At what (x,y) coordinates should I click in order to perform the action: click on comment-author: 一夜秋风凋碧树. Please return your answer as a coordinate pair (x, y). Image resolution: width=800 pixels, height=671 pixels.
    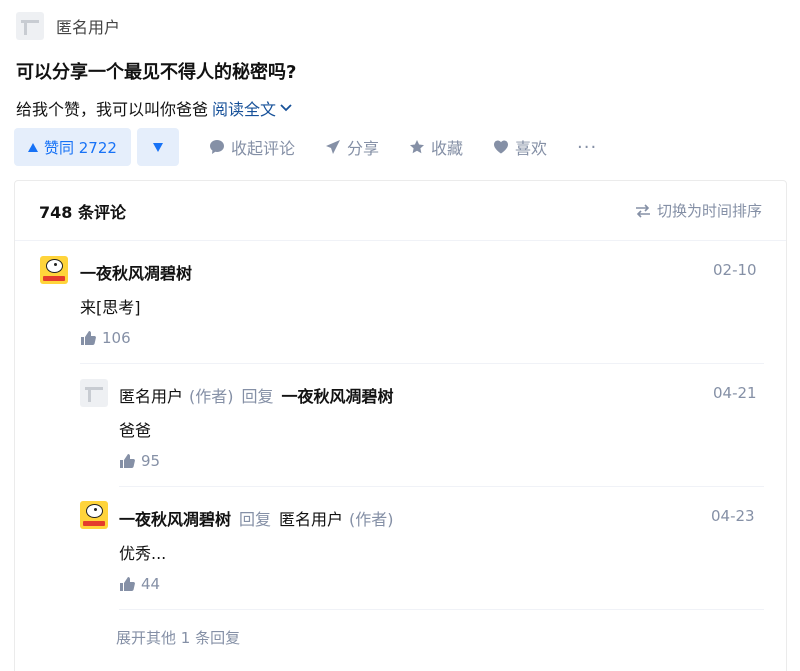
    Looking at the image, I should click on (136, 272).